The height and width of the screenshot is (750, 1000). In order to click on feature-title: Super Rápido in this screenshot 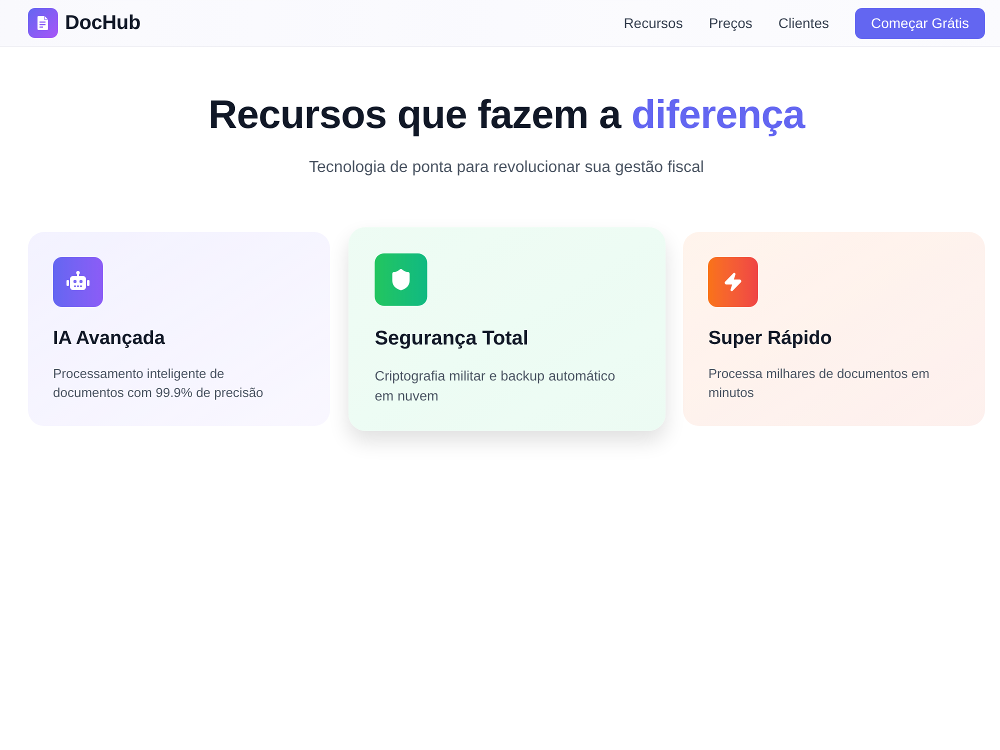, I will do `click(770, 339)`.